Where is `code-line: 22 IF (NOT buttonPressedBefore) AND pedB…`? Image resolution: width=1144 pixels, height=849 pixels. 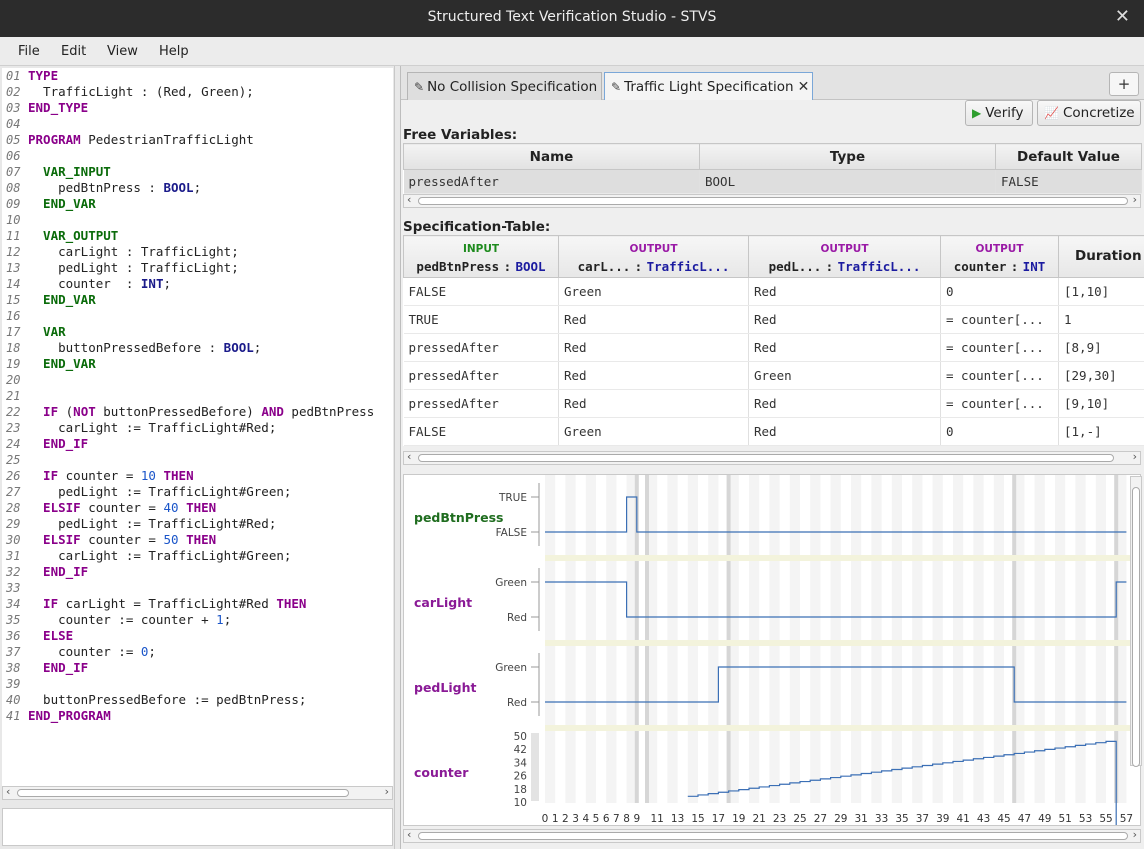
code-line: 22 IF (NOT buttonPressedBefore) AND pedB… is located at coordinates (188, 412).